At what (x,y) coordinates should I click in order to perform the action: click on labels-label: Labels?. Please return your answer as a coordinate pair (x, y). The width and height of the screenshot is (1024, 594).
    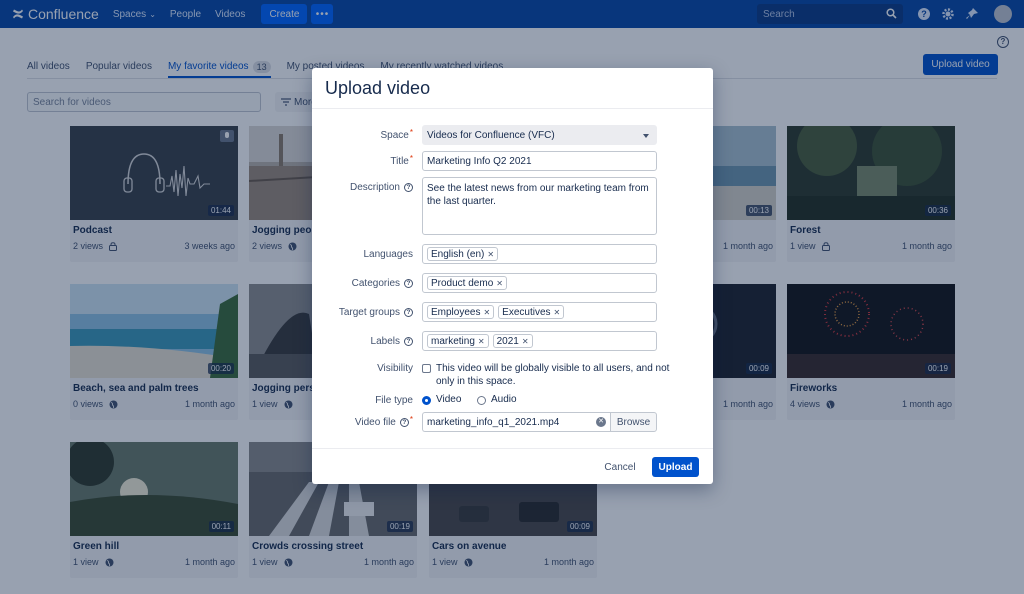
    Looking at the image, I should click on (392, 341).